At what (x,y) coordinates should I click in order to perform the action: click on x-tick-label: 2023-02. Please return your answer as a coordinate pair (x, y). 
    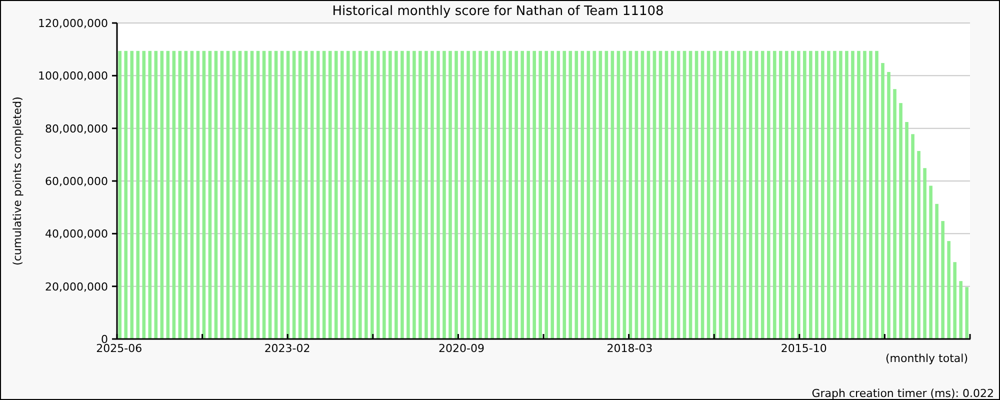
    Looking at the image, I should click on (287, 348).